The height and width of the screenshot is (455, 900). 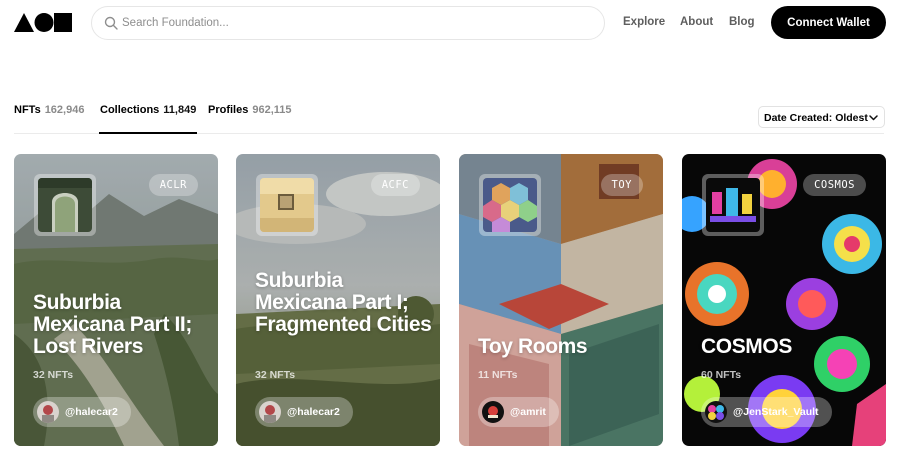 What do you see at coordinates (834, 185) in the screenshot?
I see `collection-symbol-badge: COSMOS` at bounding box center [834, 185].